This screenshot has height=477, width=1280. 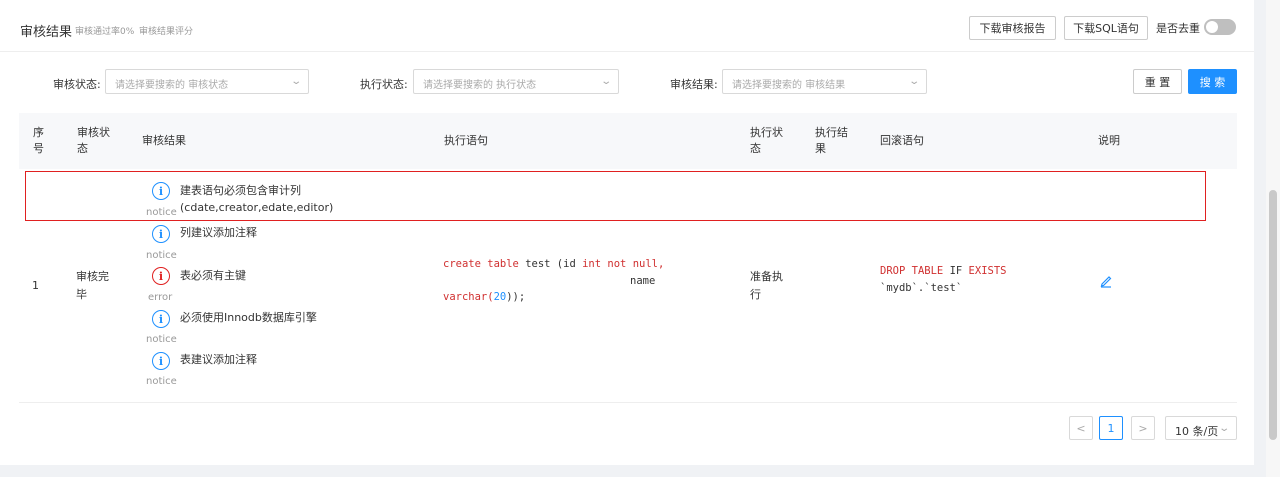 I want to click on rollback-line2: `mydb`.`test`, so click(x=921, y=288).